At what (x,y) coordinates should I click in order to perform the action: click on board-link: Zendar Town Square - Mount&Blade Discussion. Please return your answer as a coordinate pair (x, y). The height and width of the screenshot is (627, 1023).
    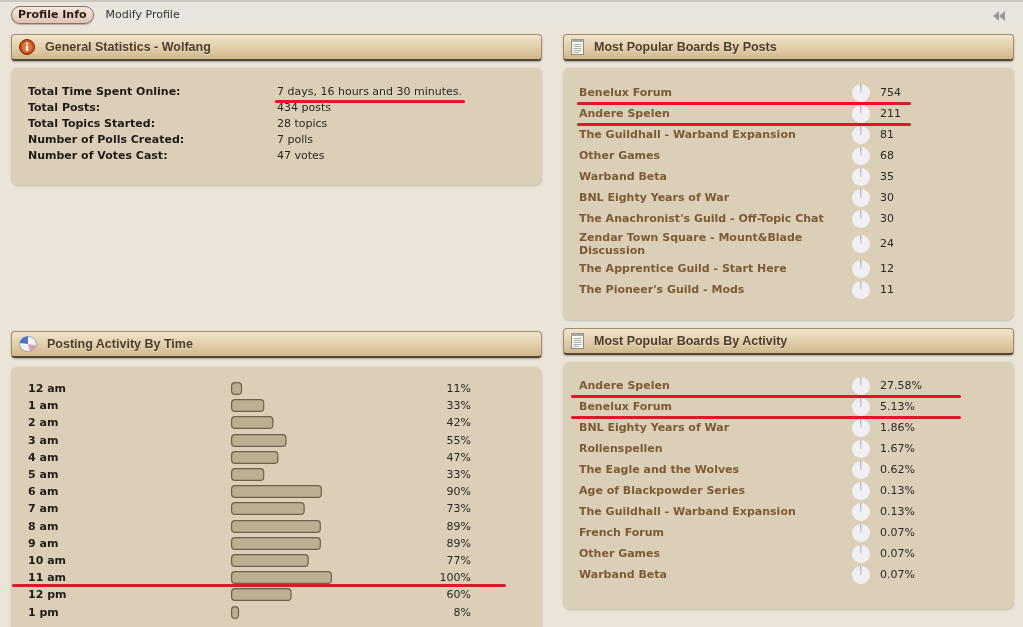
    Looking at the image, I should click on (711, 243).